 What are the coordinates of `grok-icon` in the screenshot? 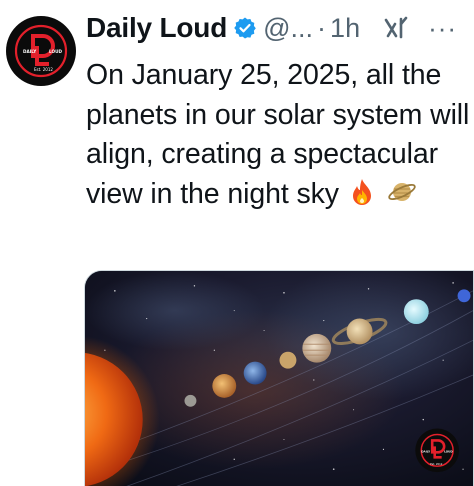 It's located at (396, 28).